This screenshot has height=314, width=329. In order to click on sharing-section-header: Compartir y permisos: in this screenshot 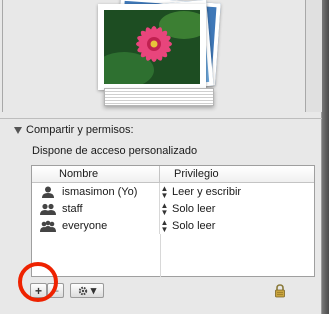, I will do `click(74, 130)`.